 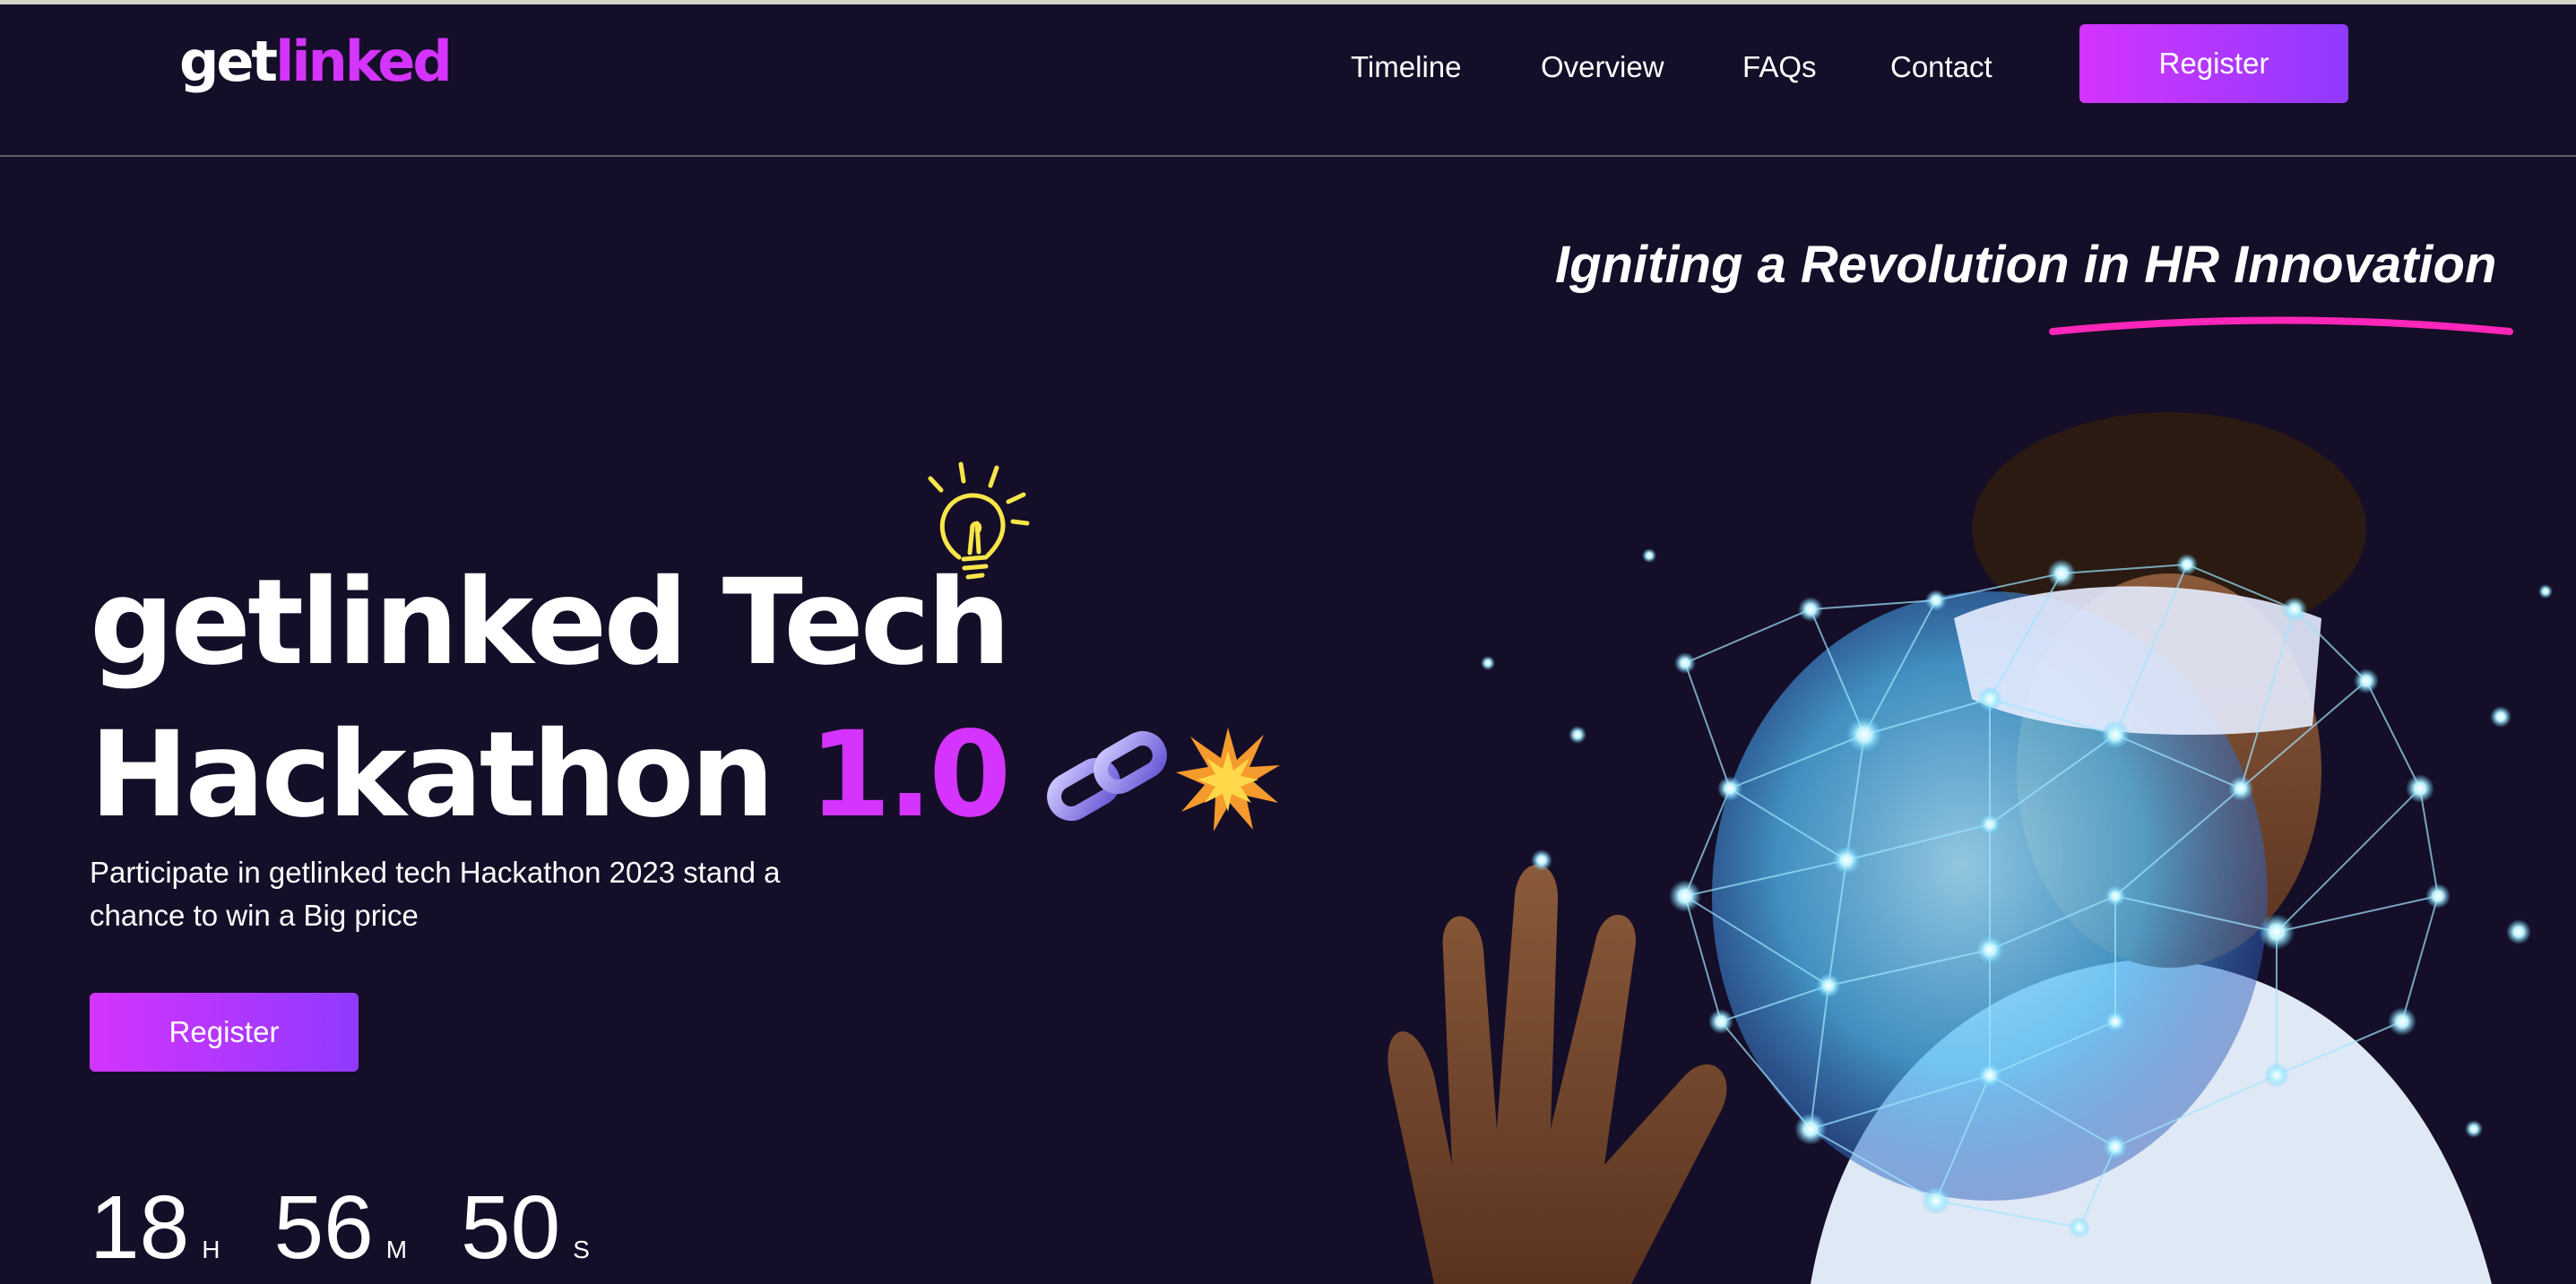 What do you see at coordinates (511, 1227) in the screenshot?
I see `countdown-seconds: 50` at bounding box center [511, 1227].